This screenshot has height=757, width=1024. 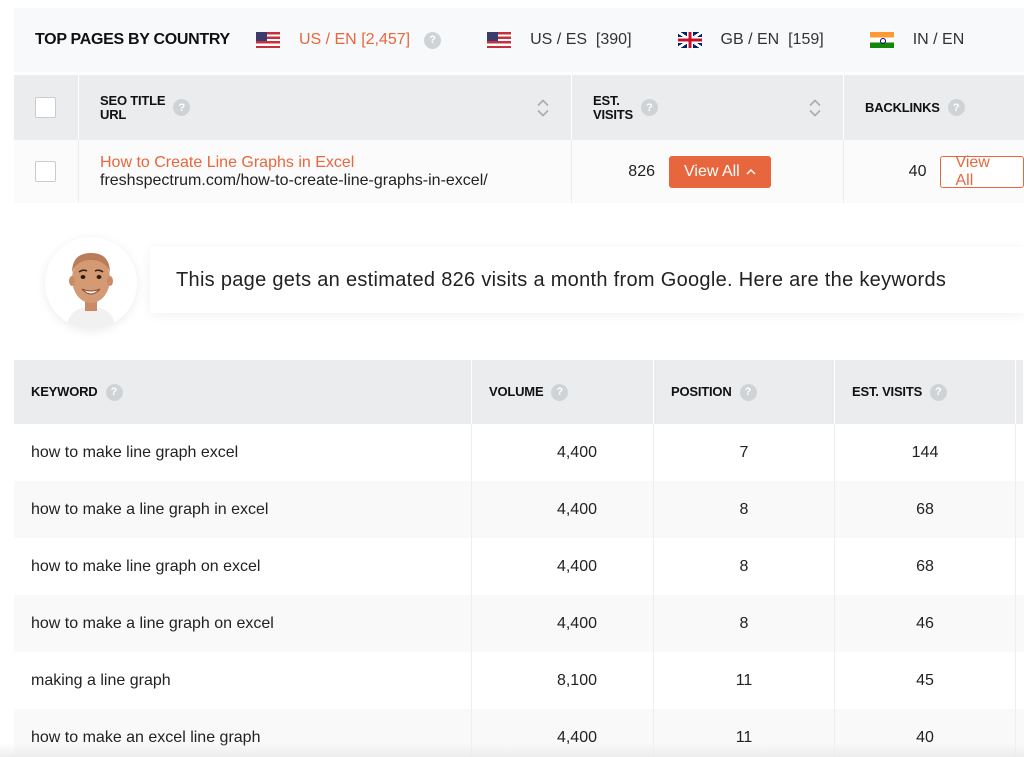 I want to click on est-visits-cell: 40, so click(x=925, y=733).